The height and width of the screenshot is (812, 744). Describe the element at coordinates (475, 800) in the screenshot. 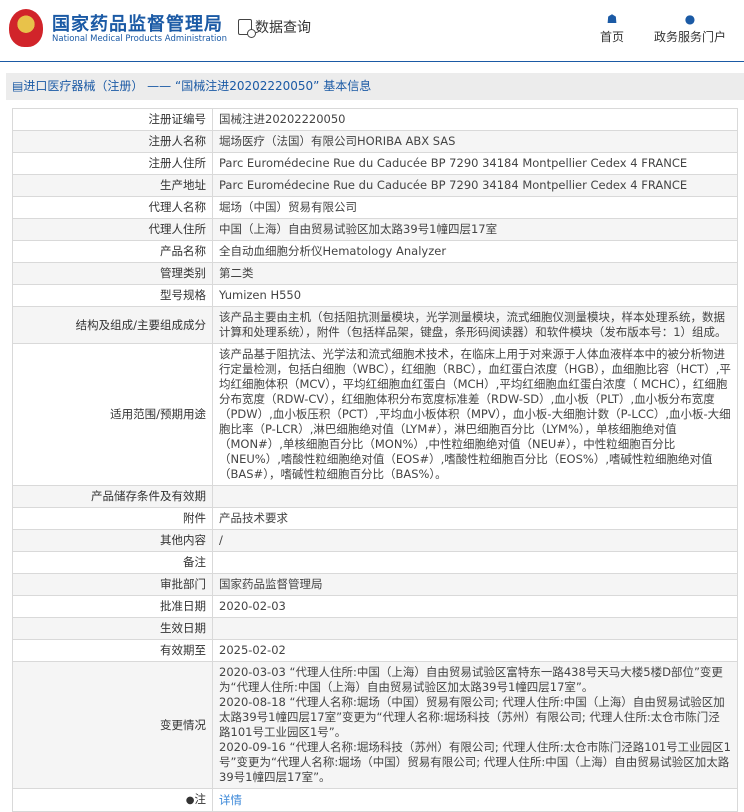

I see `row-value: 详情` at that location.